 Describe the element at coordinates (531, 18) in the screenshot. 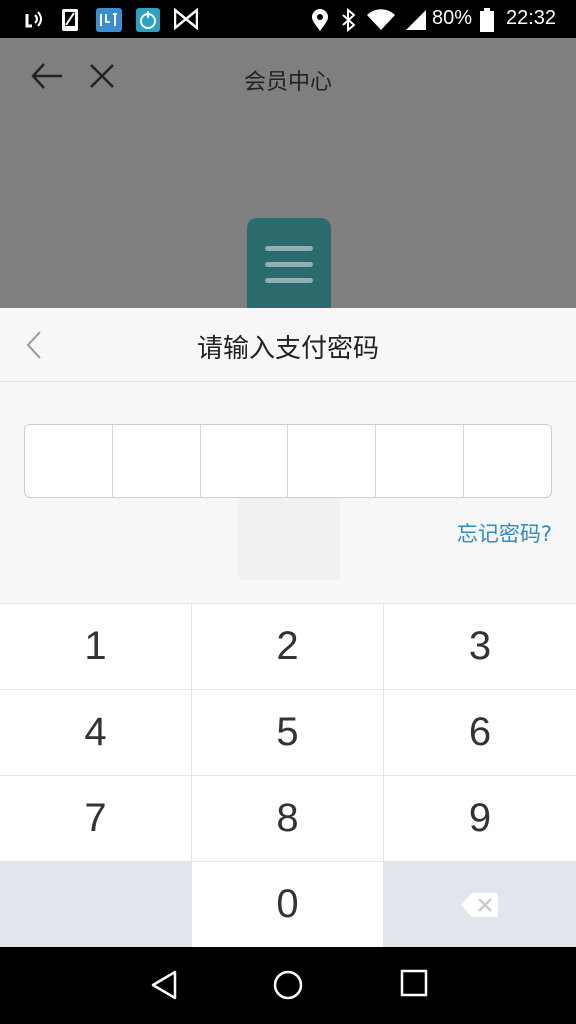

I see `clock: 22:32` at that location.